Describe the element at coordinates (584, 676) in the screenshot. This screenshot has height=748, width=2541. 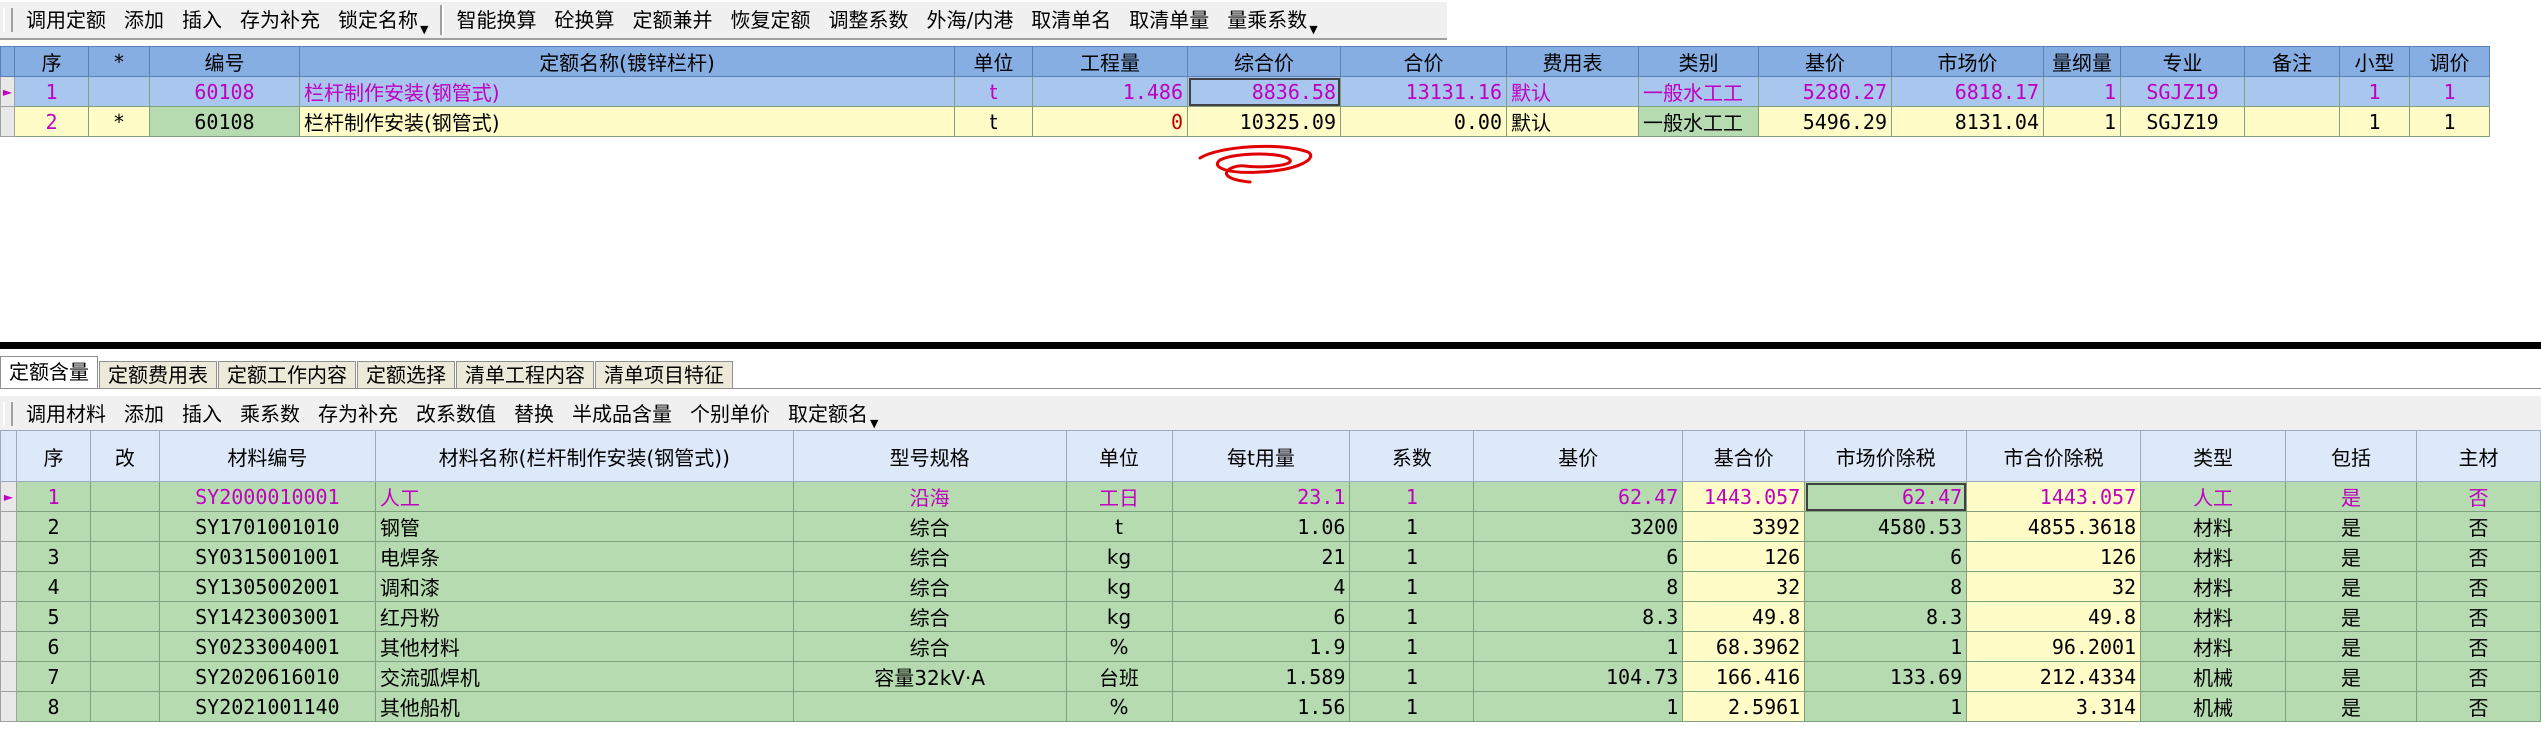
I see `cell-material-name: 交流弧焊机` at that location.